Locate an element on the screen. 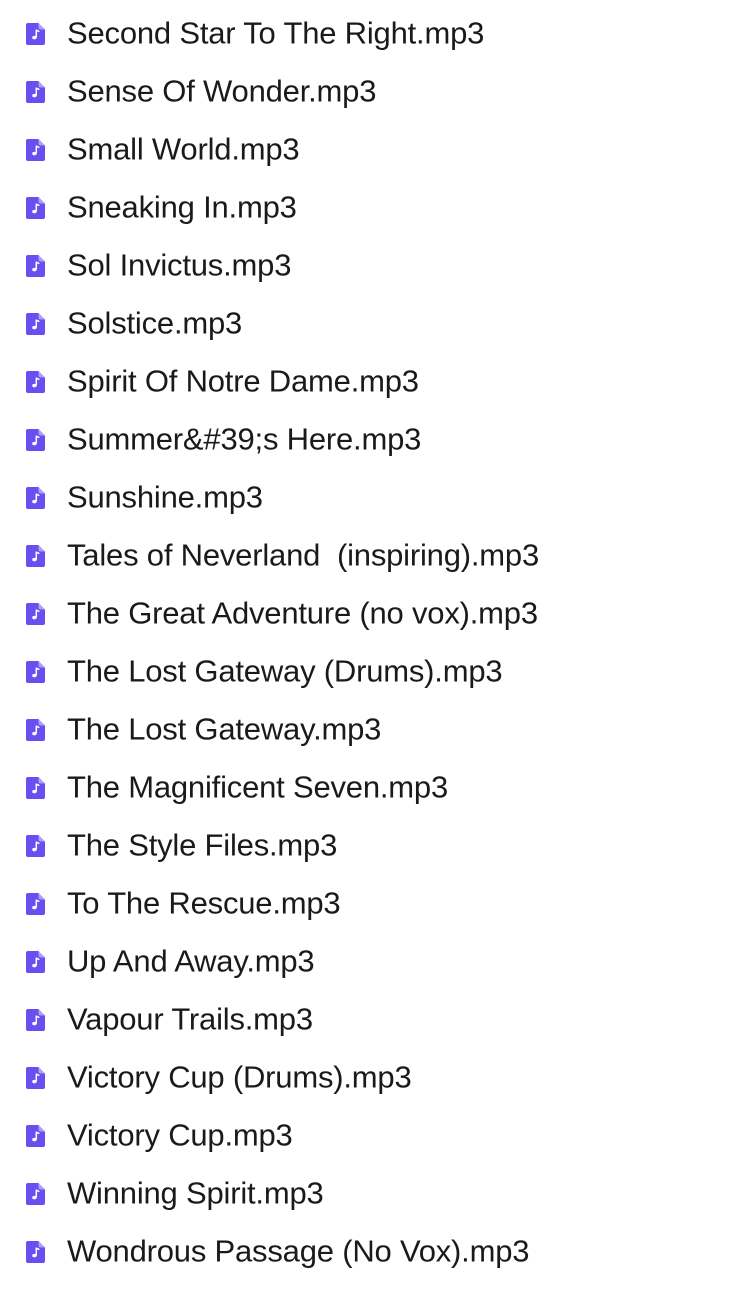 The height and width of the screenshot is (1289, 750). file-name: To The Rescue.mp3 is located at coordinates (204, 903).